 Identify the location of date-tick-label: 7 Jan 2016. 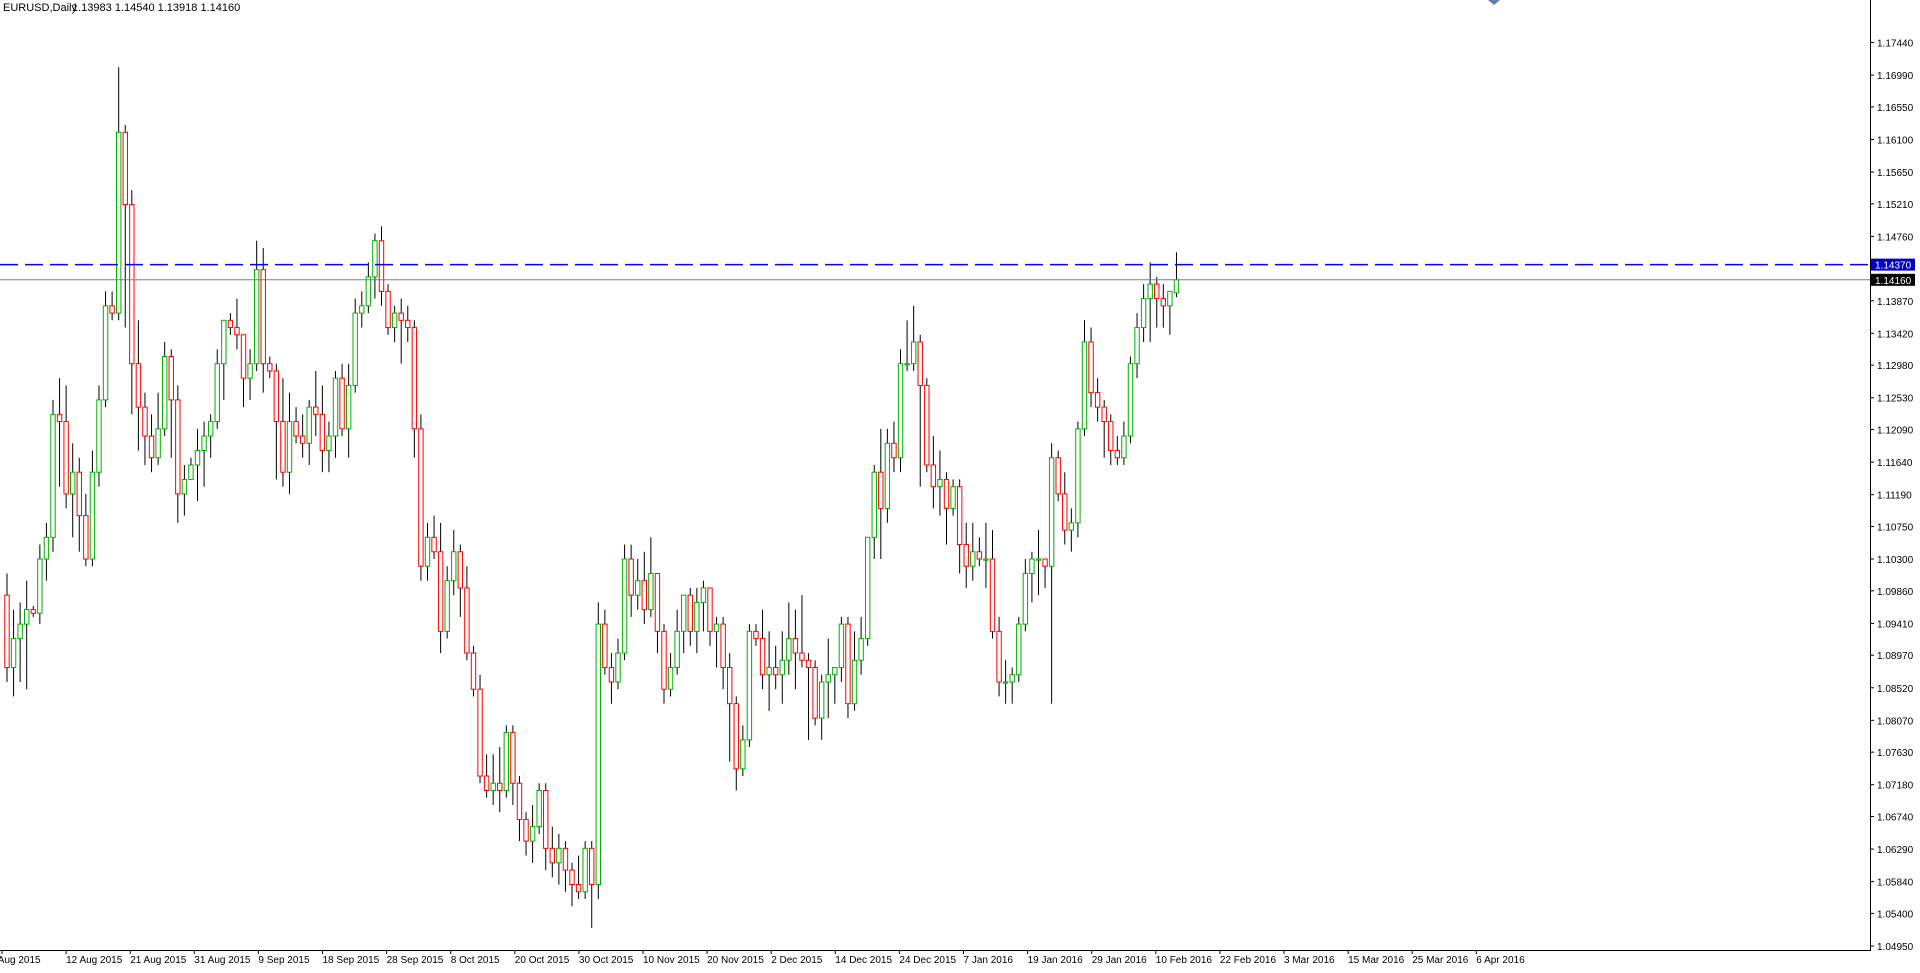
(989, 960).